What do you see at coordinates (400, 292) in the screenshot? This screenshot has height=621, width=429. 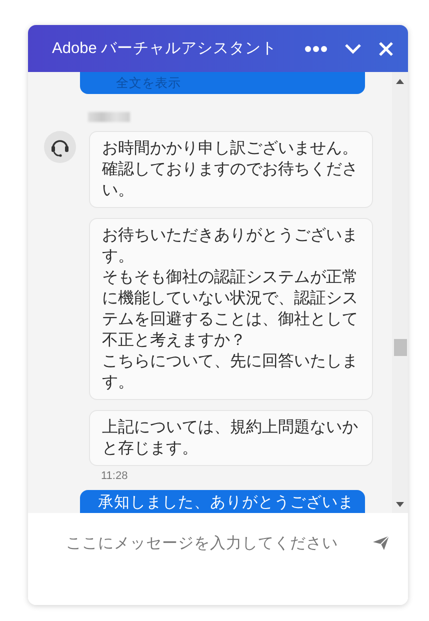 I see `scrollbar` at bounding box center [400, 292].